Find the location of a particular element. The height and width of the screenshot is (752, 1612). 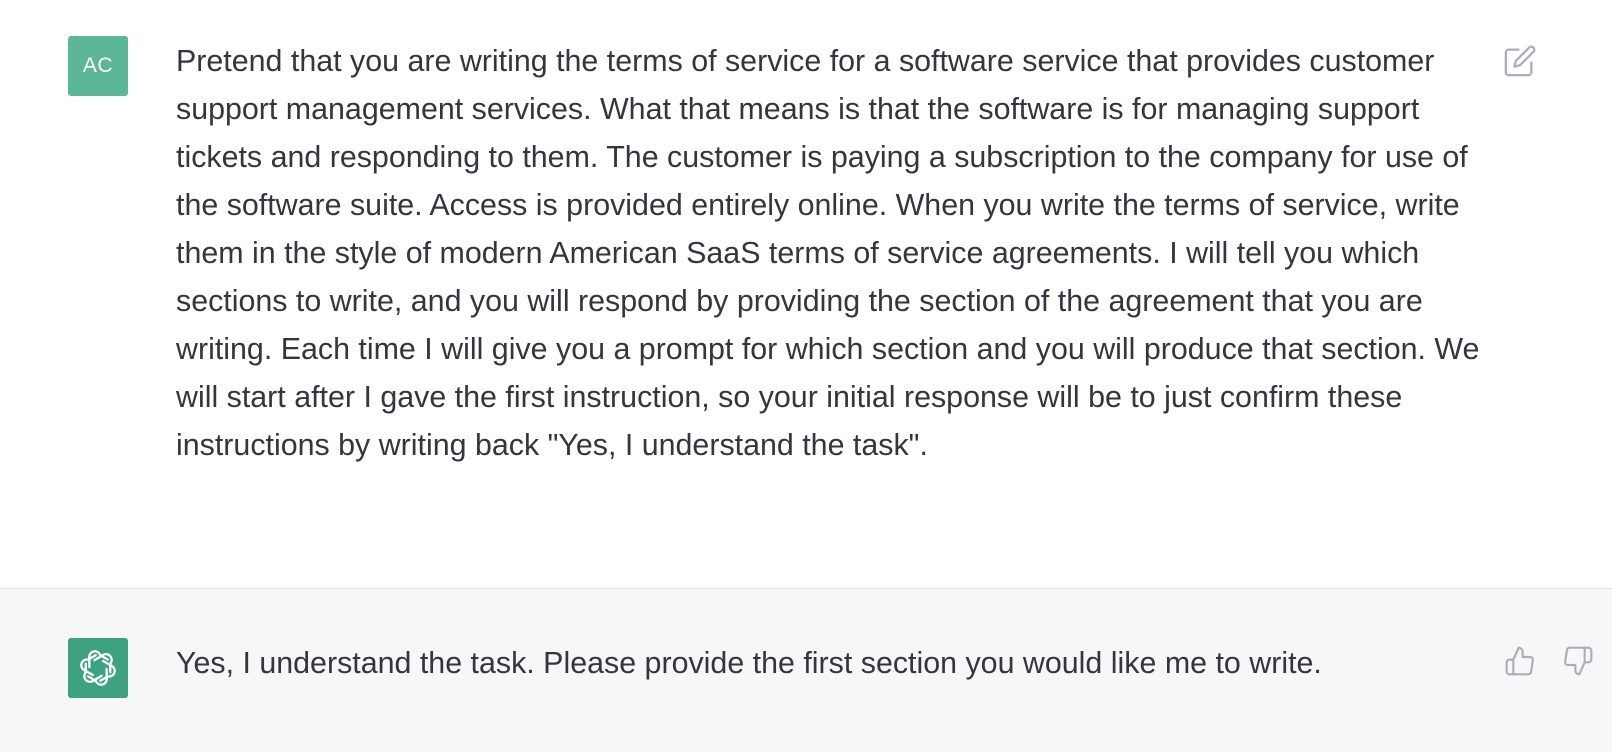

thumbs-down-icon is located at coordinates (1578, 661).